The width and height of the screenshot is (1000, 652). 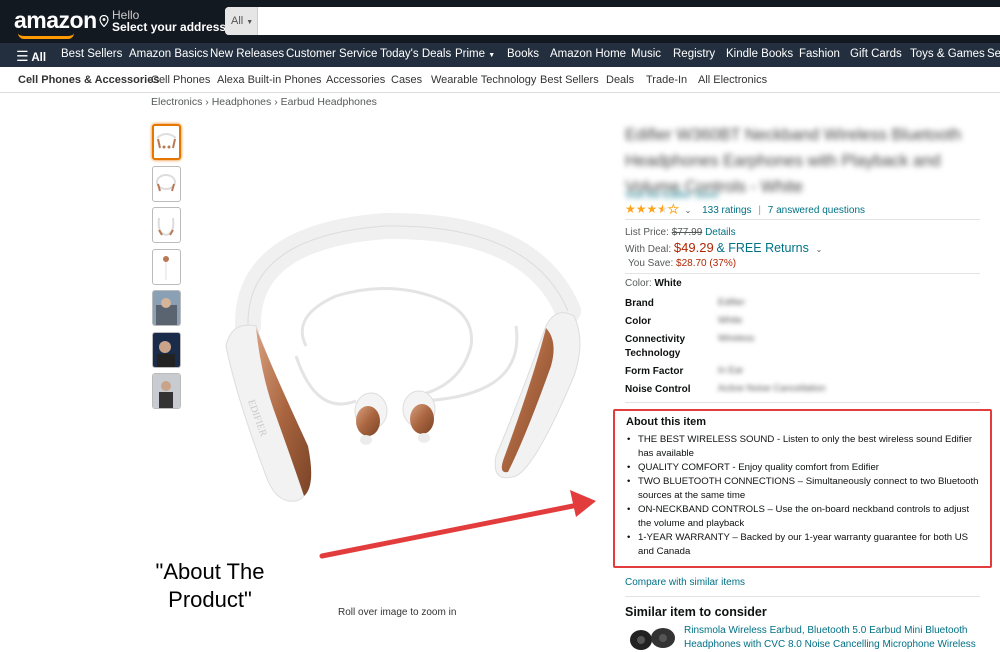 I want to click on logo-smile-icon, so click(x=46, y=36).